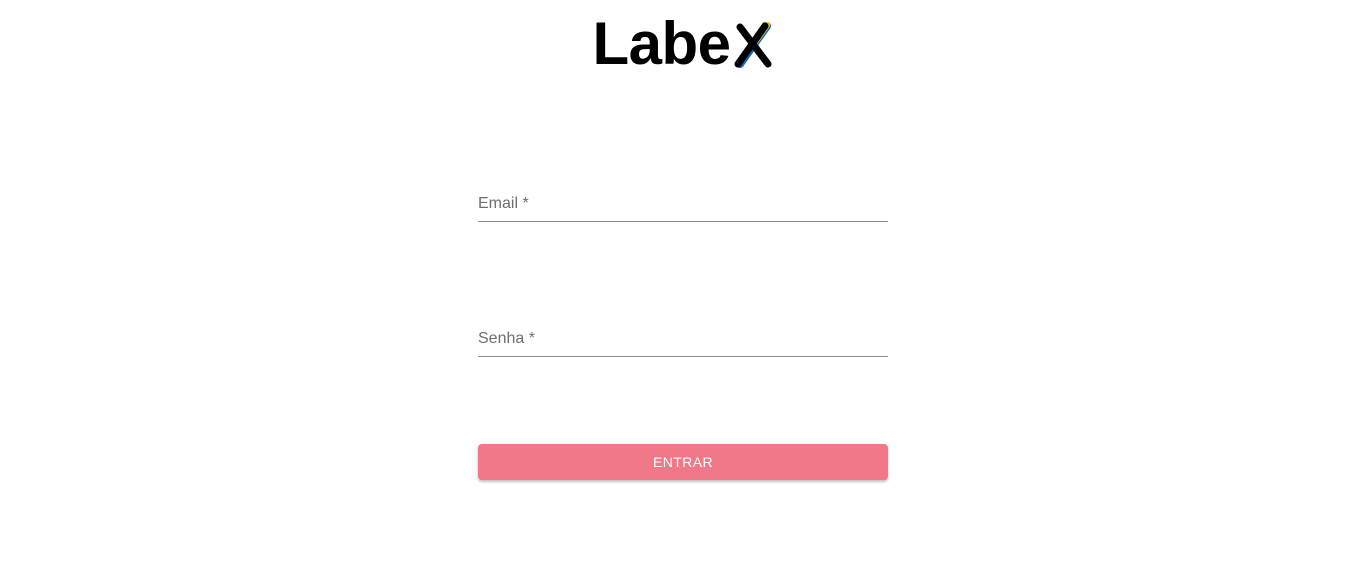  I want to click on email-input, so click(683, 206).